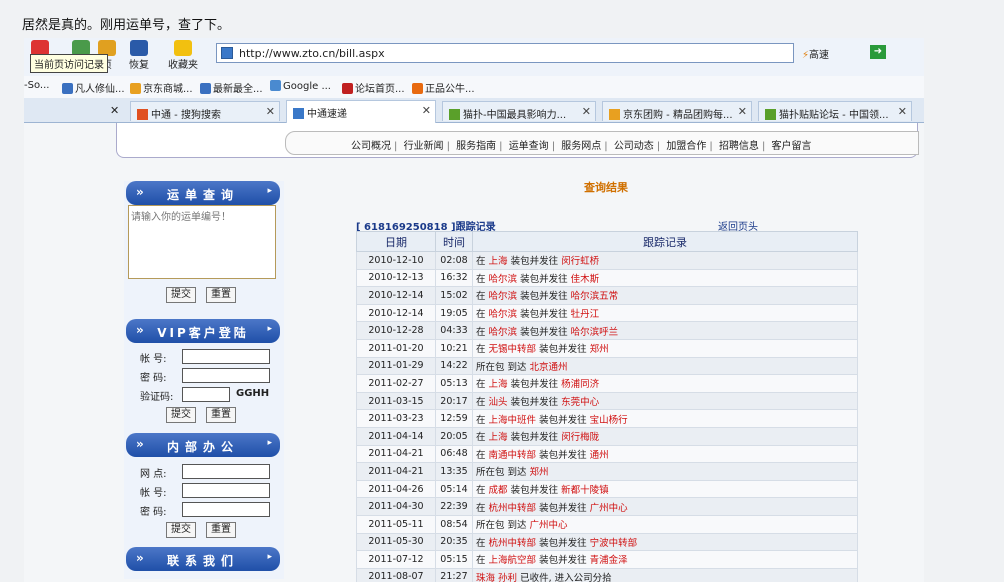 The width and height of the screenshot is (1004, 582). Describe the element at coordinates (503, 473) in the screenshot. I see `record-prefix: 所在包 到达` at that location.